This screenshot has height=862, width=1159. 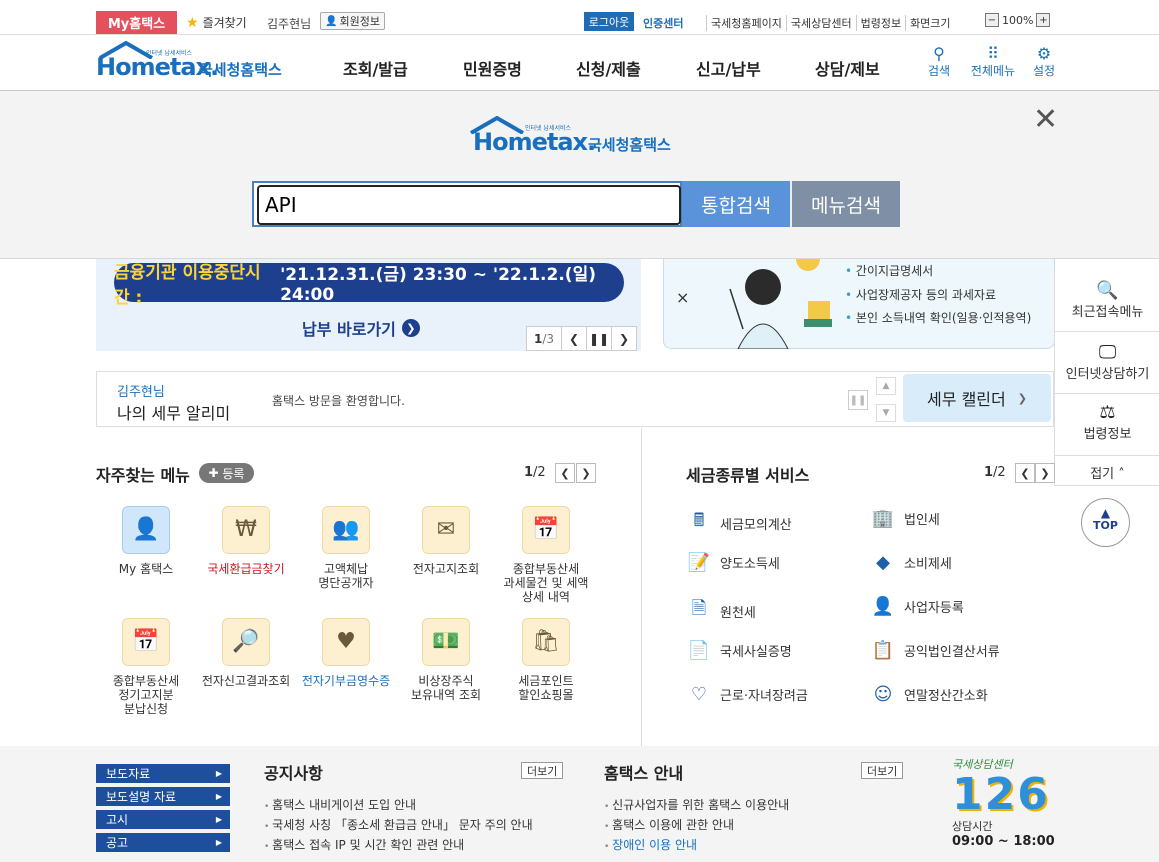 What do you see at coordinates (886, 386) in the screenshot?
I see `alarm-up-button: ▲` at bounding box center [886, 386].